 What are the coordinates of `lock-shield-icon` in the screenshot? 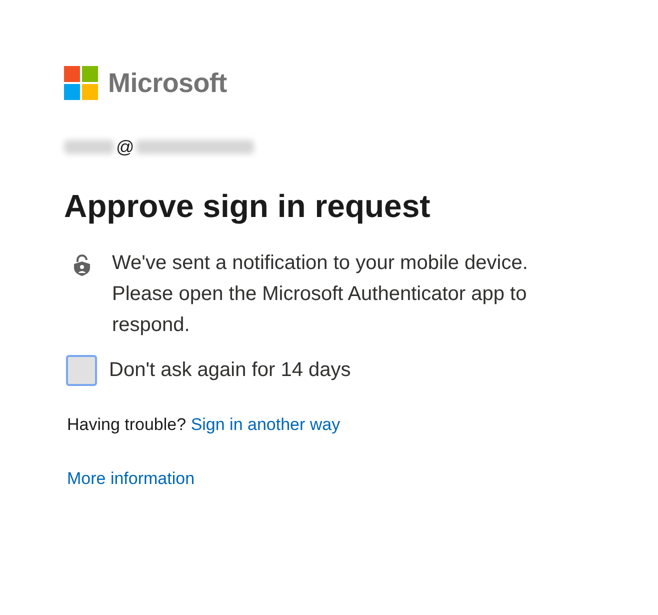 It's located at (82, 265).